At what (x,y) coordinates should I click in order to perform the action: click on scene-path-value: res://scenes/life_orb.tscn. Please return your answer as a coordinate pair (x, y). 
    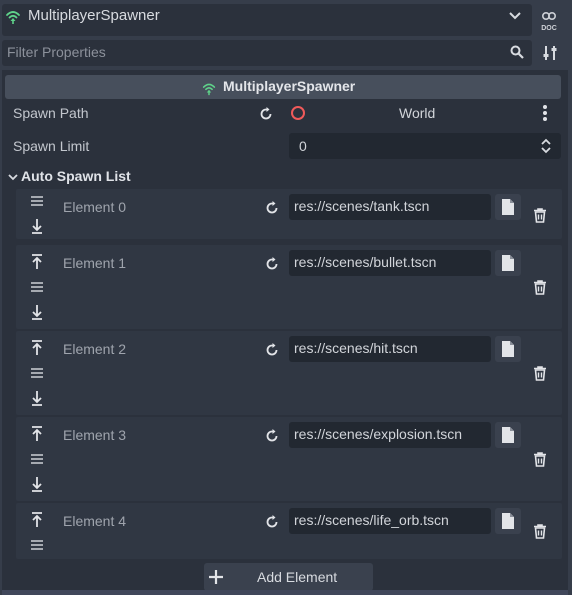
    Looking at the image, I should click on (371, 520).